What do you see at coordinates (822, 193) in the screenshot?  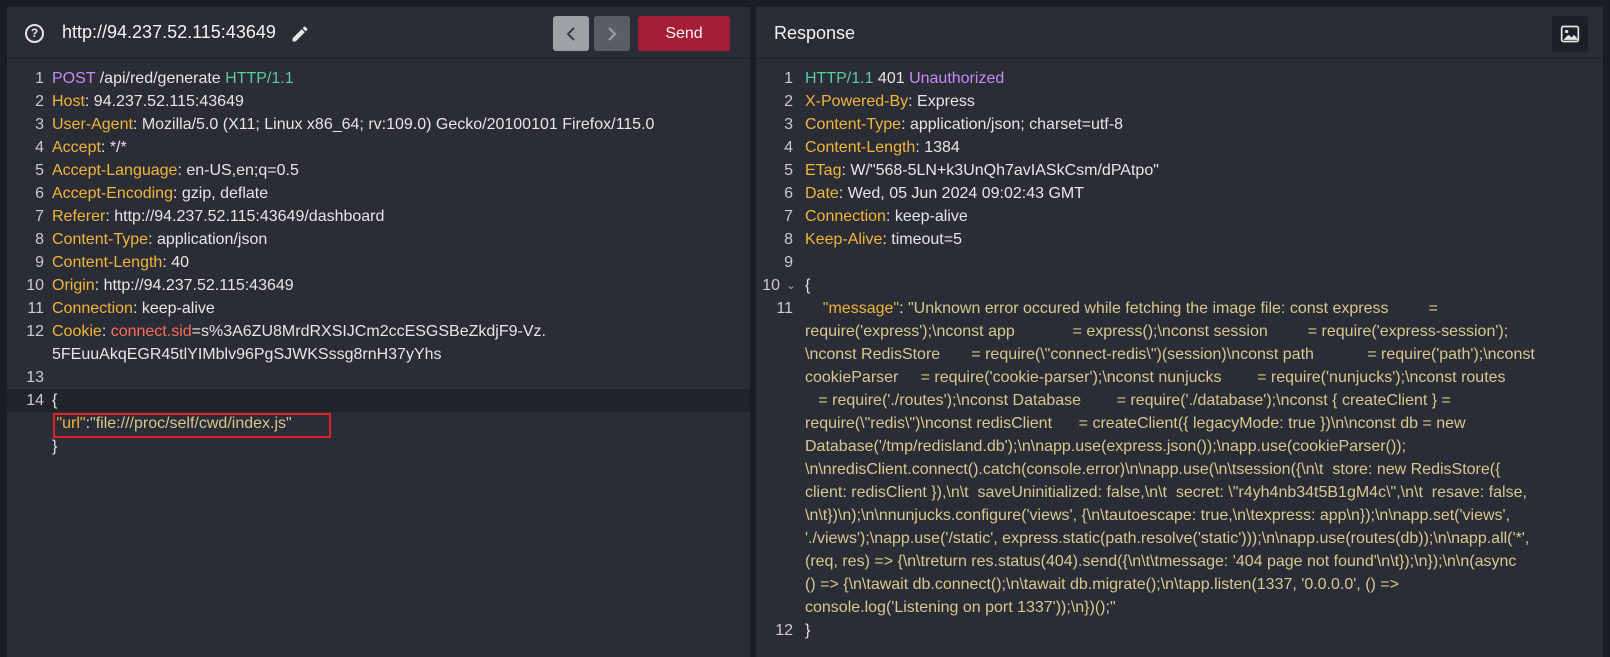 I see `header-name: Date` at bounding box center [822, 193].